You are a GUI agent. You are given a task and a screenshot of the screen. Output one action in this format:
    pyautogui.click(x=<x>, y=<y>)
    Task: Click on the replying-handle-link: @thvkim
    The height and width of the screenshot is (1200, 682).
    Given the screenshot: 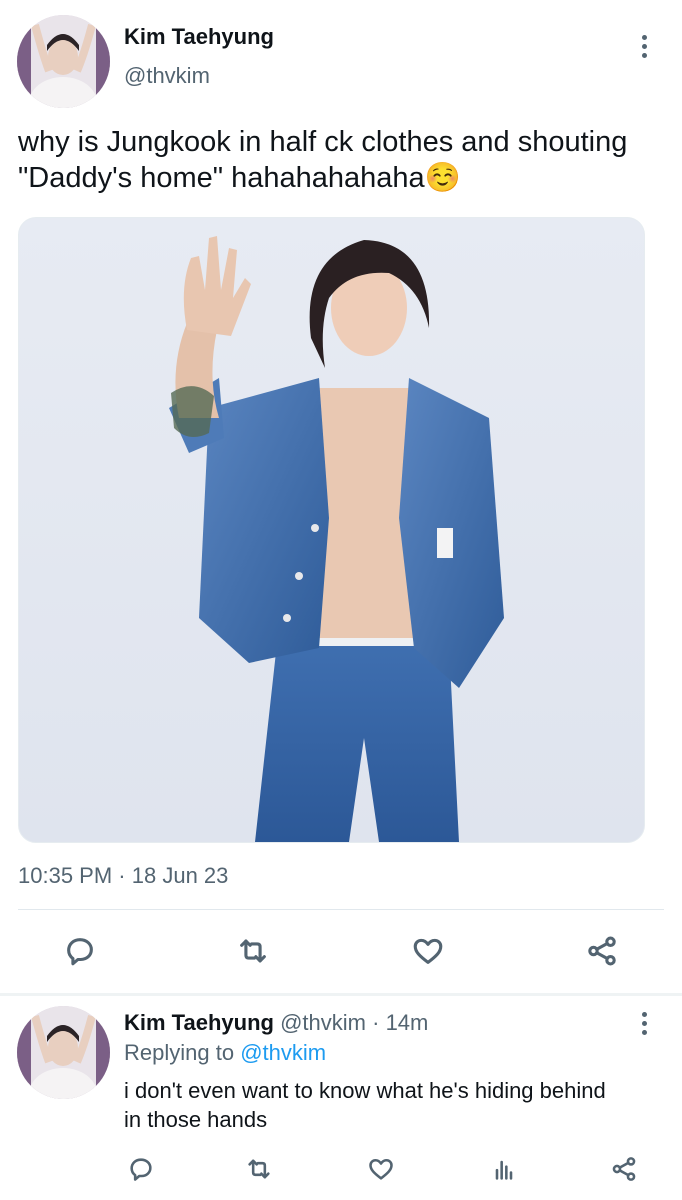 What is the action you would take?
    pyautogui.click(x=283, y=1052)
    